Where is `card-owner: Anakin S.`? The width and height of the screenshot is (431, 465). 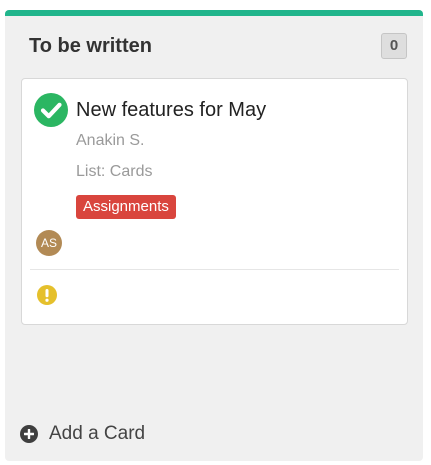 card-owner: Anakin S. is located at coordinates (110, 140).